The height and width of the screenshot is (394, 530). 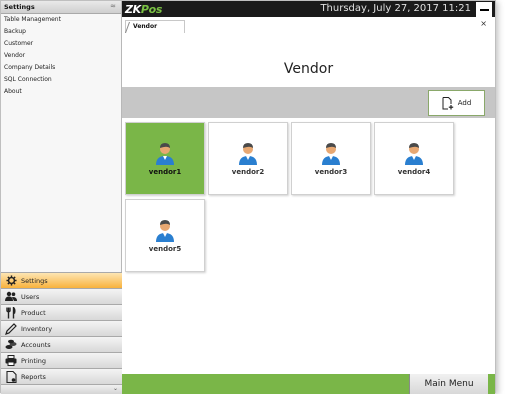 What do you see at coordinates (155, 26) in the screenshot?
I see `tab-vendor: Vendor` at bounding box center [155, 26].